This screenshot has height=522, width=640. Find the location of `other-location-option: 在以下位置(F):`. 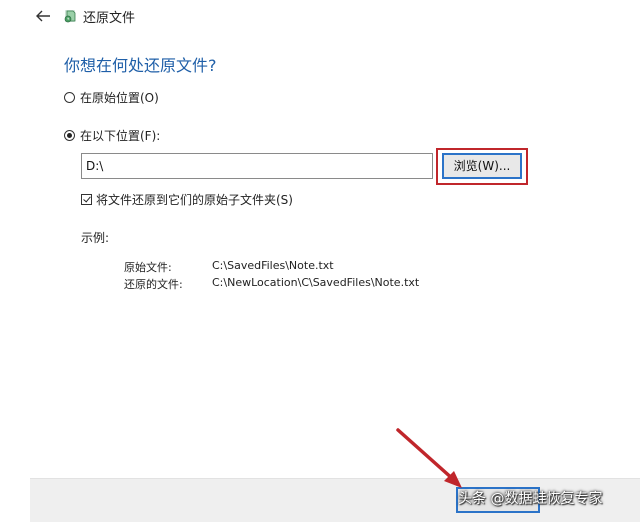

other-location-option: 在以下位置(F): is located at coordinates (112, 135).